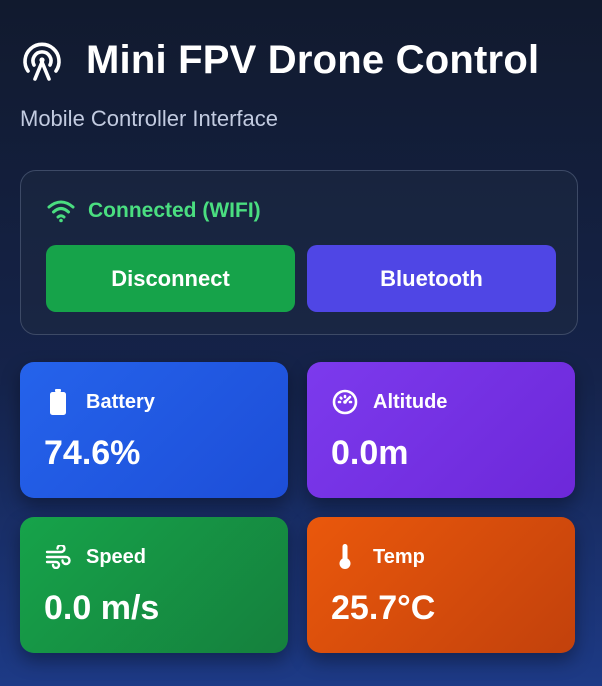 The width and height of the screenshot is (602, 686). What do you see at coordinates (154, 585) in the screenshot?
I see `speed-card: Speed 0.0 m/s` at bounding box center [154, 585].